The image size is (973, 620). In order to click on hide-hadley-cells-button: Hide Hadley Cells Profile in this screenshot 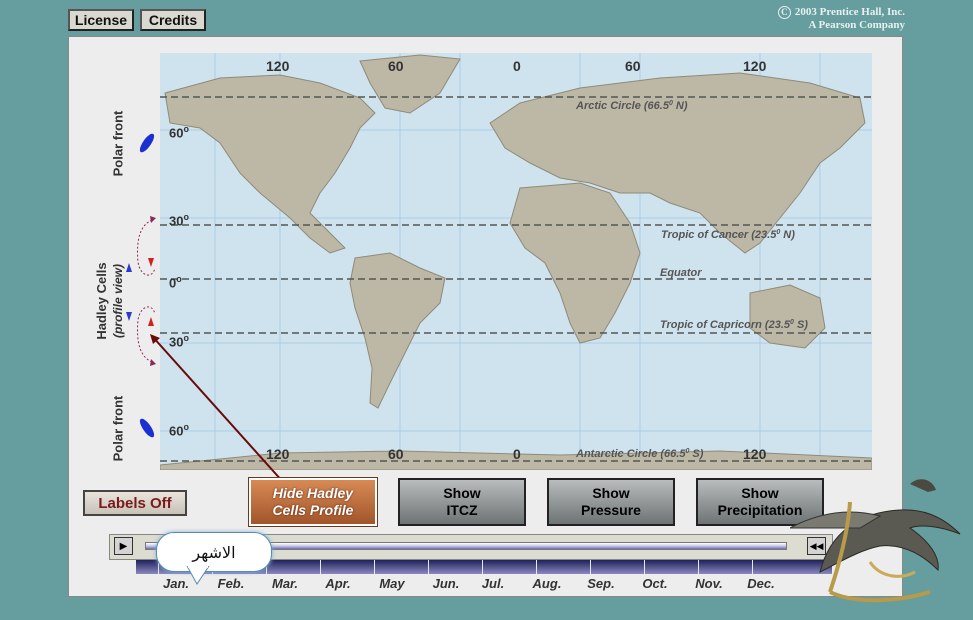, I will do `click(313, 502)`.